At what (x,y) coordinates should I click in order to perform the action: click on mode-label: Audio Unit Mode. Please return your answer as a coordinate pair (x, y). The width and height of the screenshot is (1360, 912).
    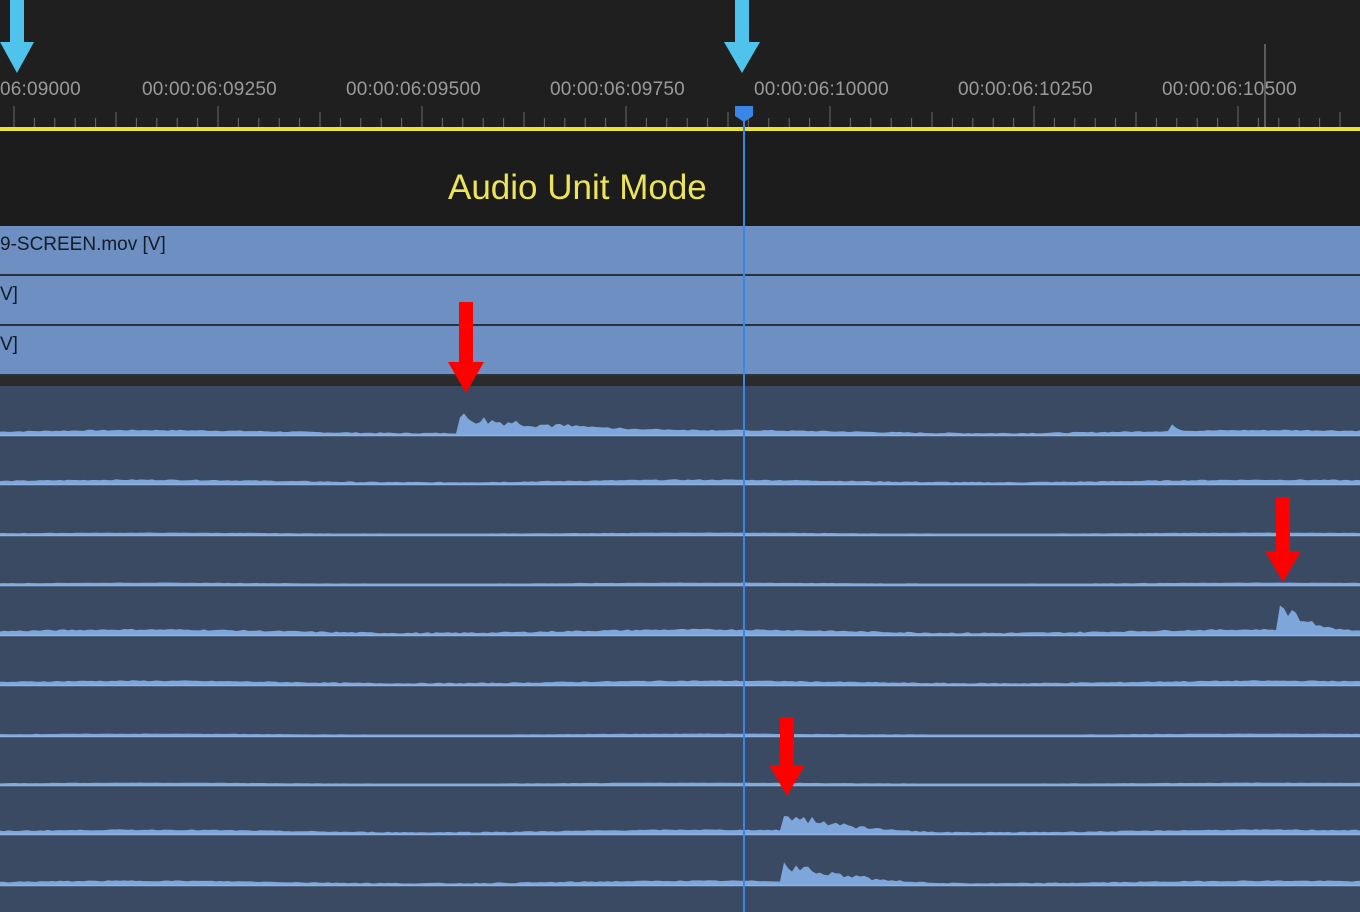
    Looking at the image, I should click on (577, 187).